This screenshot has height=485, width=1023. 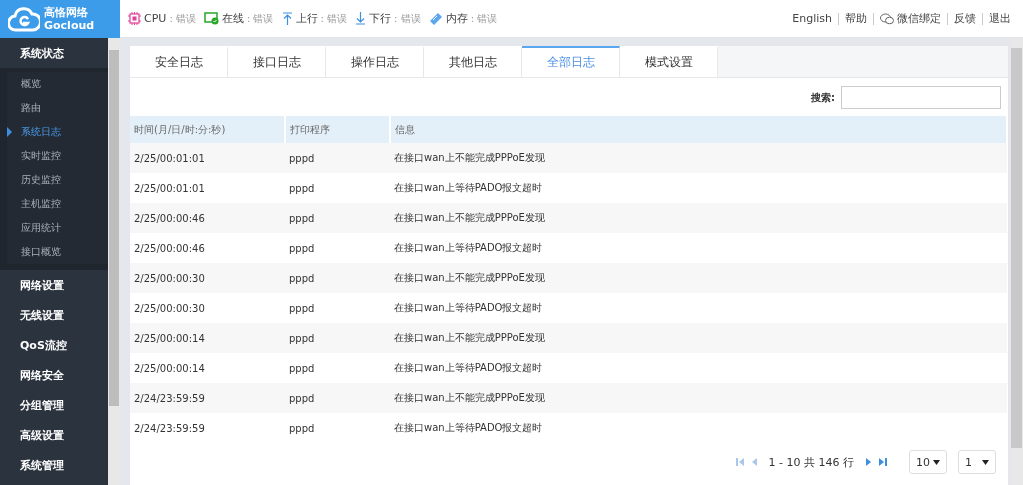 I want to click on nav-group: 高级设置, so click(x=54, y=435).